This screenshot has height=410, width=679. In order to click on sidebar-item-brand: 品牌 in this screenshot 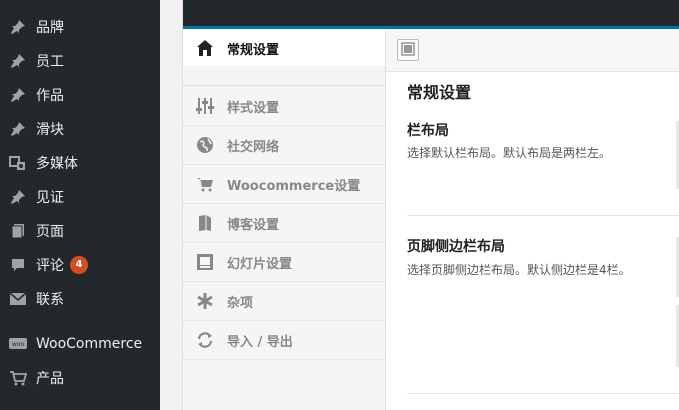, I will do `click(80, 27)`.